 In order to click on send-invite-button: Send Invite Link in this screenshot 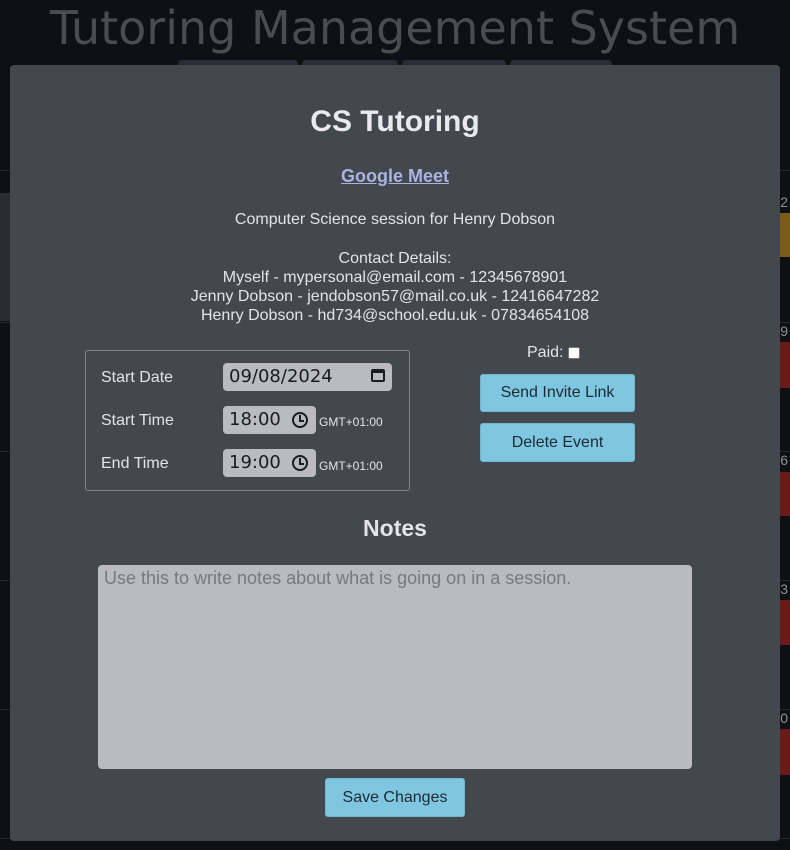, I will do `click(557, 393)`.